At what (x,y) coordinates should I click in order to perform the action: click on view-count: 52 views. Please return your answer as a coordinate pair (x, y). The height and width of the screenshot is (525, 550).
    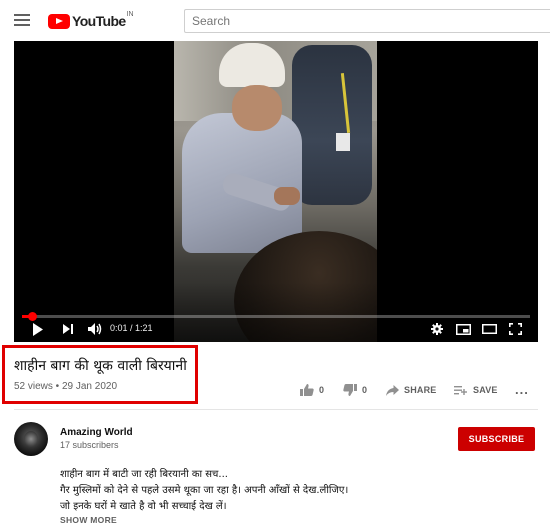
    Looking at the image, I should click on (33, 386).